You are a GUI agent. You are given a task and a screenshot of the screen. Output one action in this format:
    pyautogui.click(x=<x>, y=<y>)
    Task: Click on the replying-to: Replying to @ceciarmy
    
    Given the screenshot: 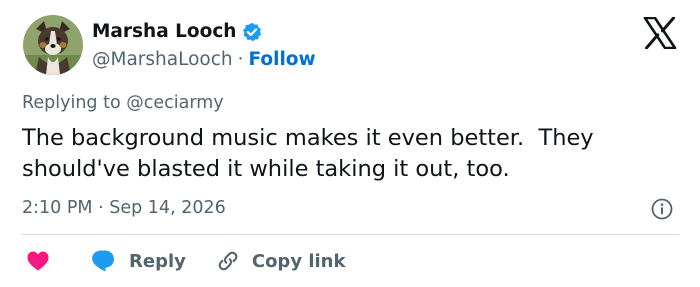 What is the action you would take?
    pyautogui.click(x=123, y=103)
    